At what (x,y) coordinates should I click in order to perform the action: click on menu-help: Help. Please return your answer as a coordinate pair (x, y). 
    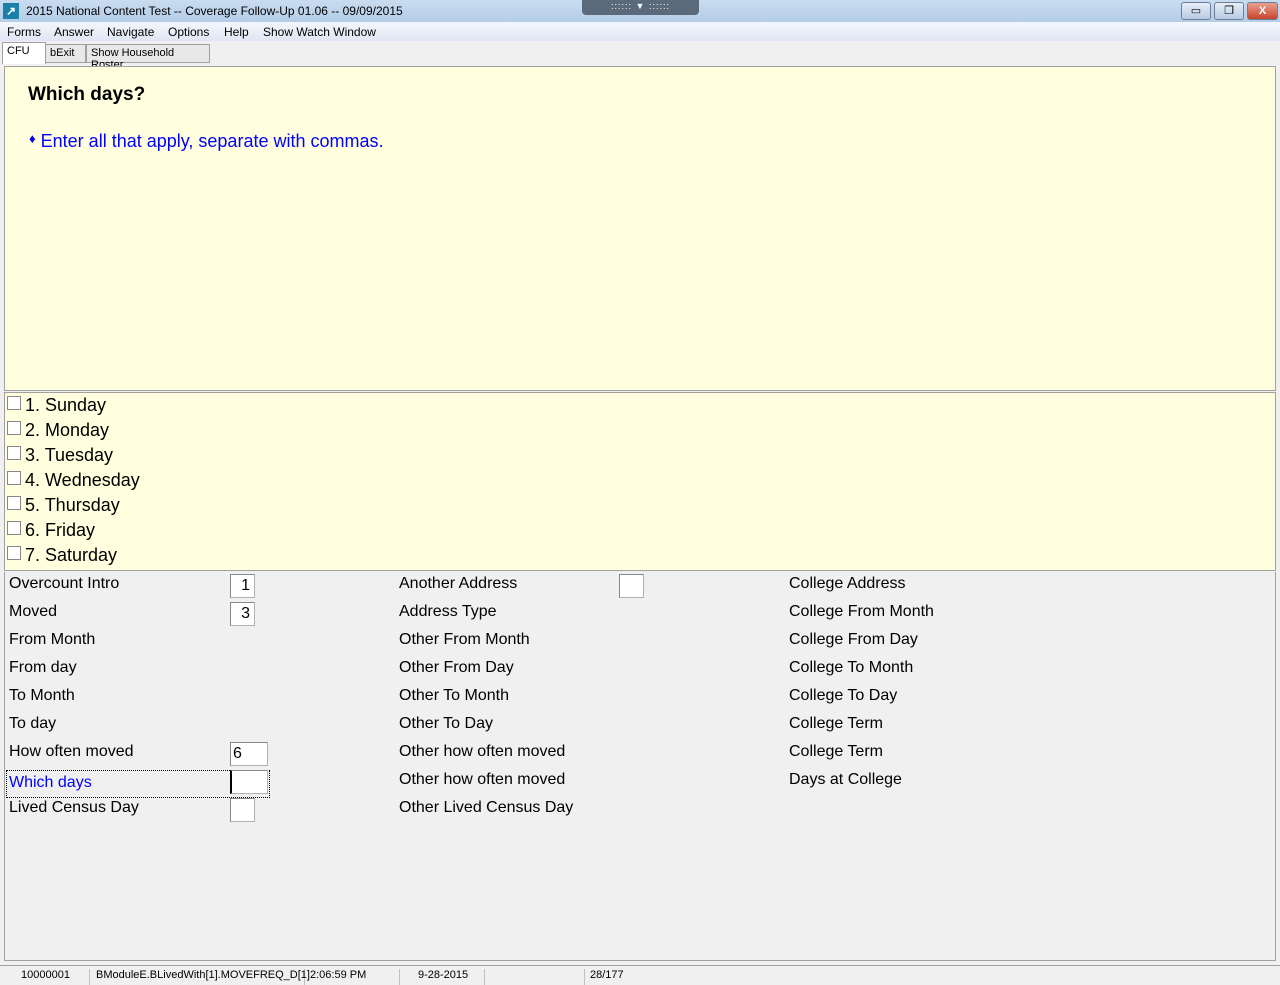
    Looking at the image, I should click on (236, 32).